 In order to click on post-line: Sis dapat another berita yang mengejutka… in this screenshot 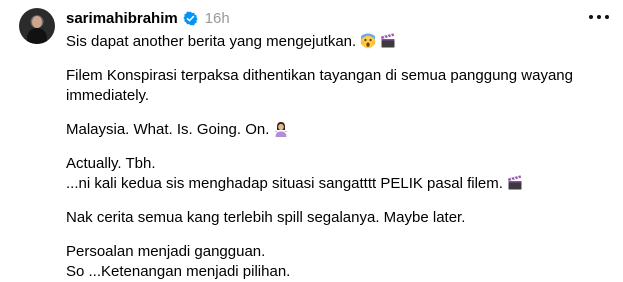, I will do `click(336, 42)`.